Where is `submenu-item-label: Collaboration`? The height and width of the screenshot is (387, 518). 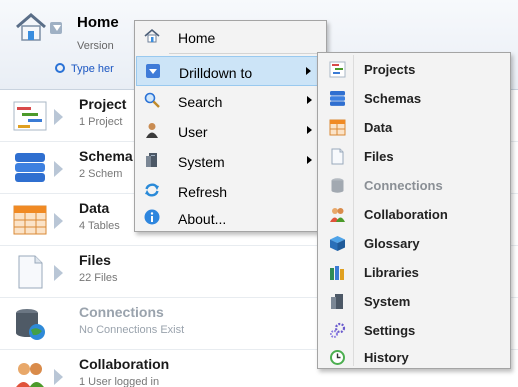 submenu-item-label: Collaboration is located at coordinates (406, 214).